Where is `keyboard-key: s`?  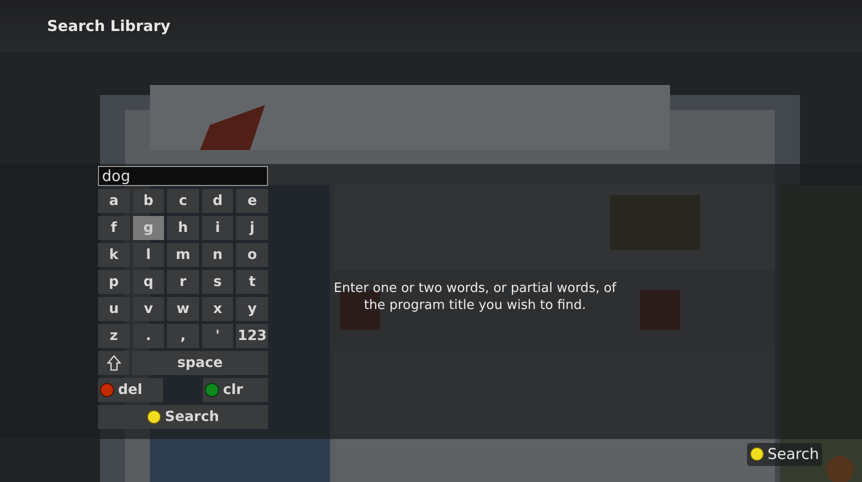
keyboard-key: s is located at coordinates (218, 282).